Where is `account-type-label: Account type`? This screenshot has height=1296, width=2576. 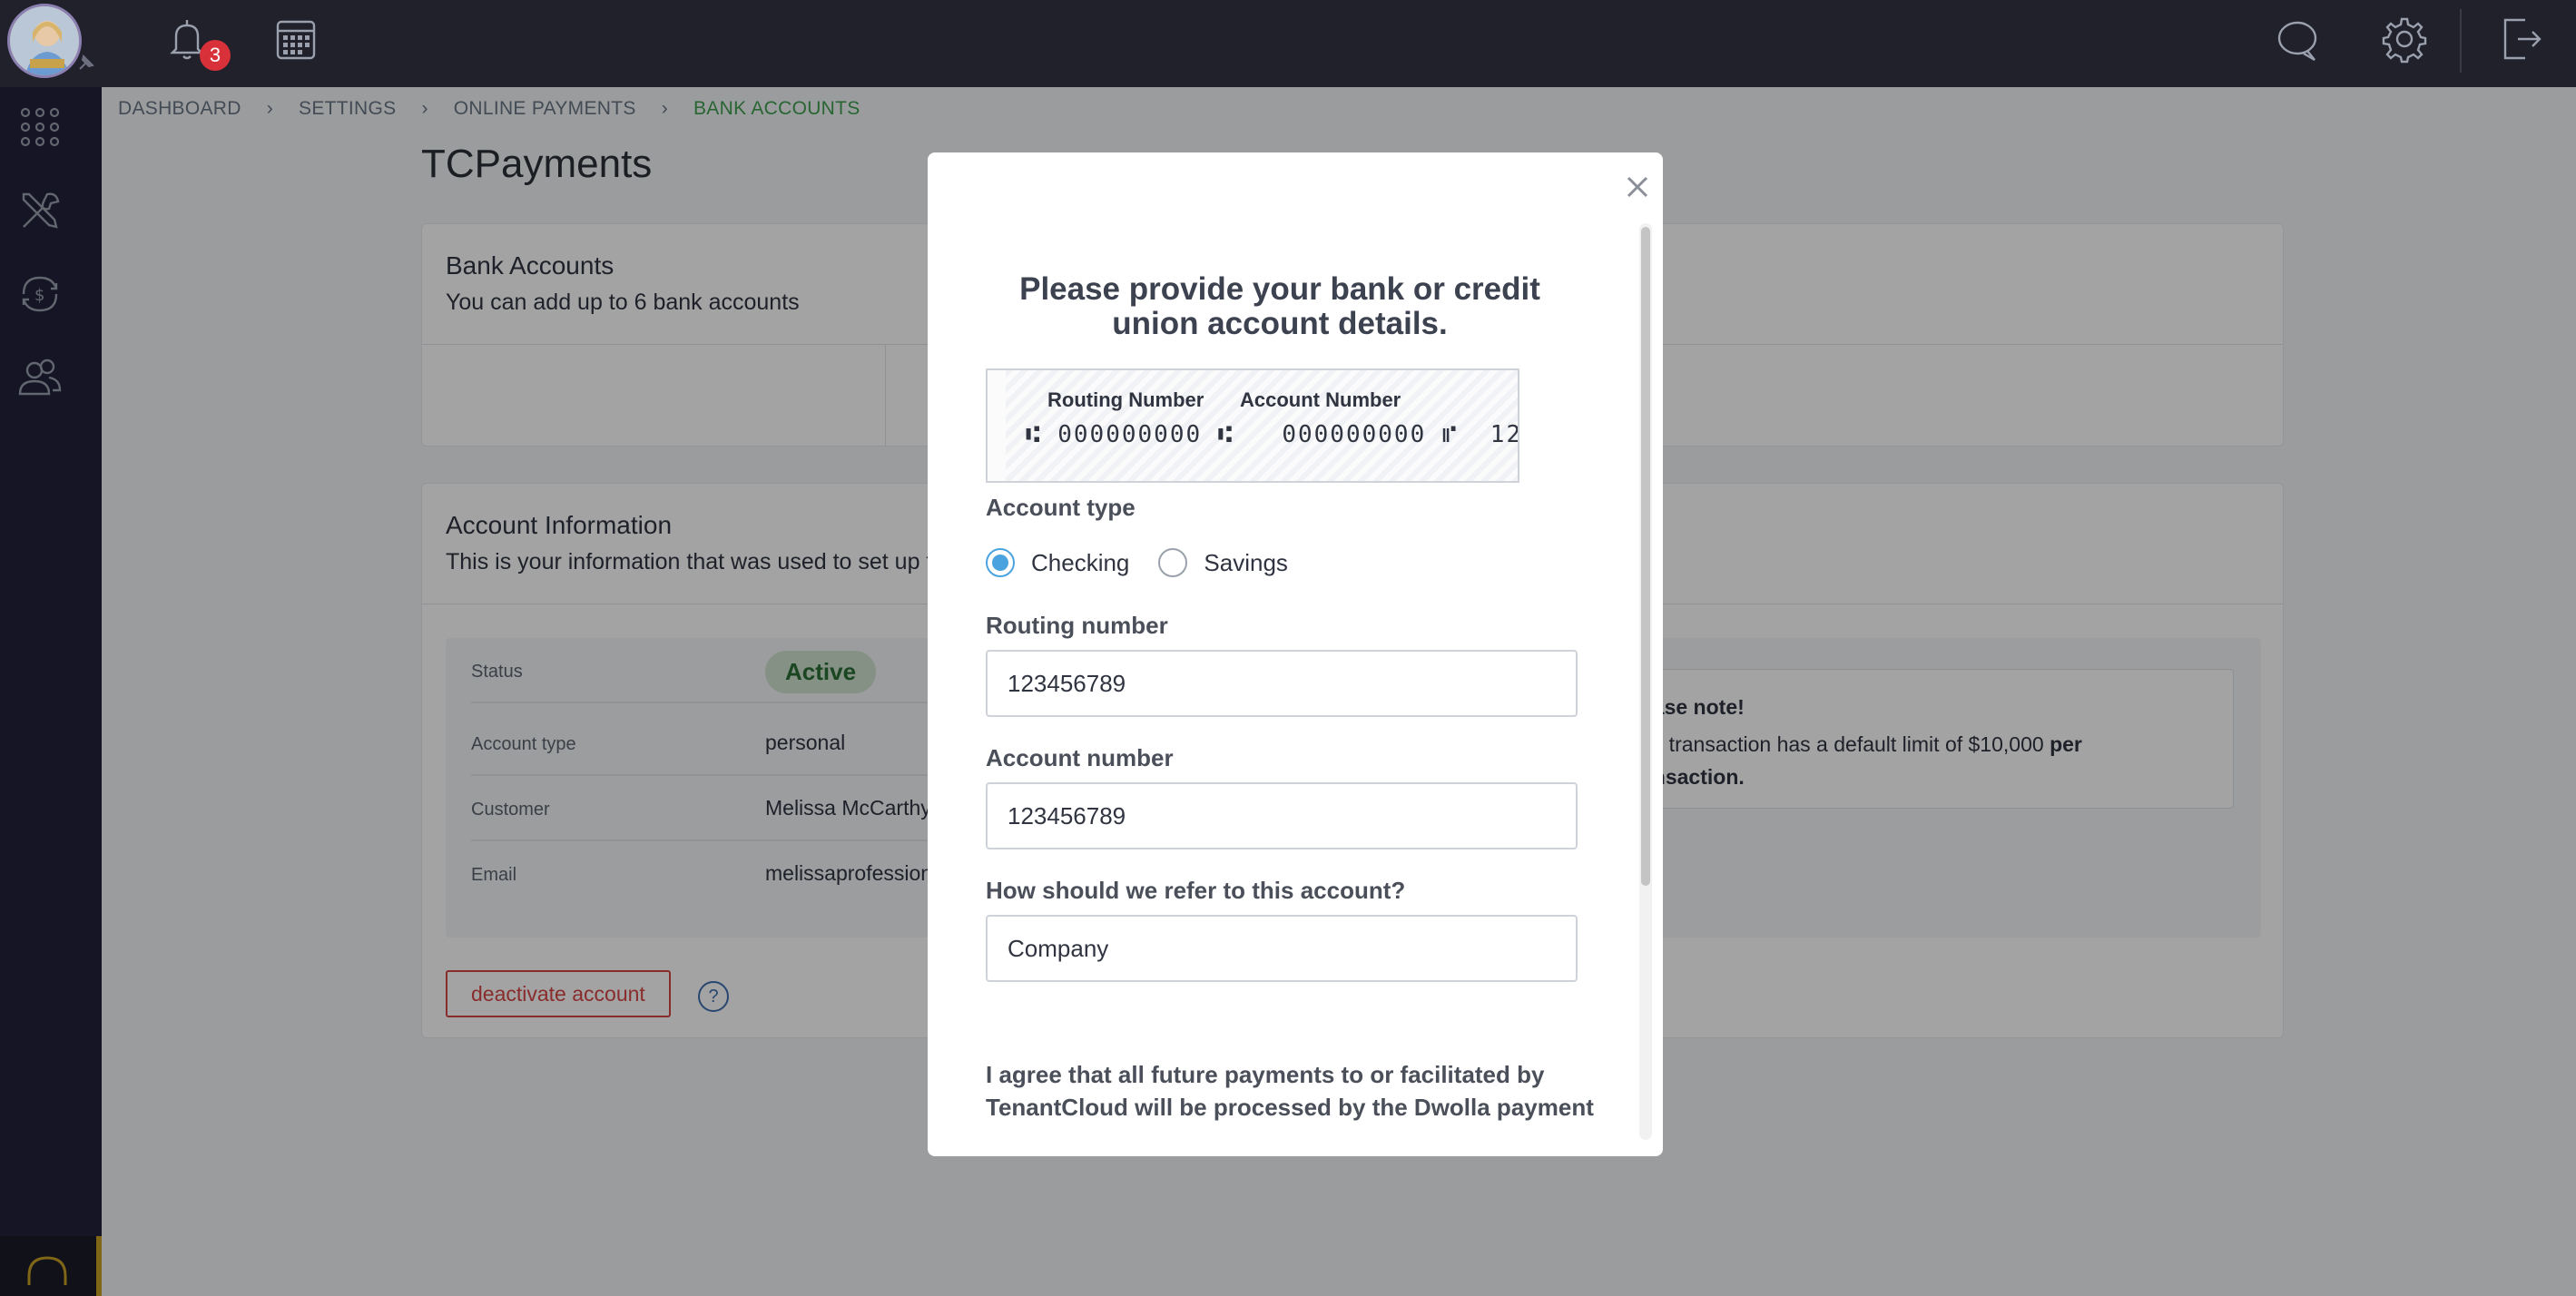
account-type-label: Account type is located at coordinates (1061, 507).